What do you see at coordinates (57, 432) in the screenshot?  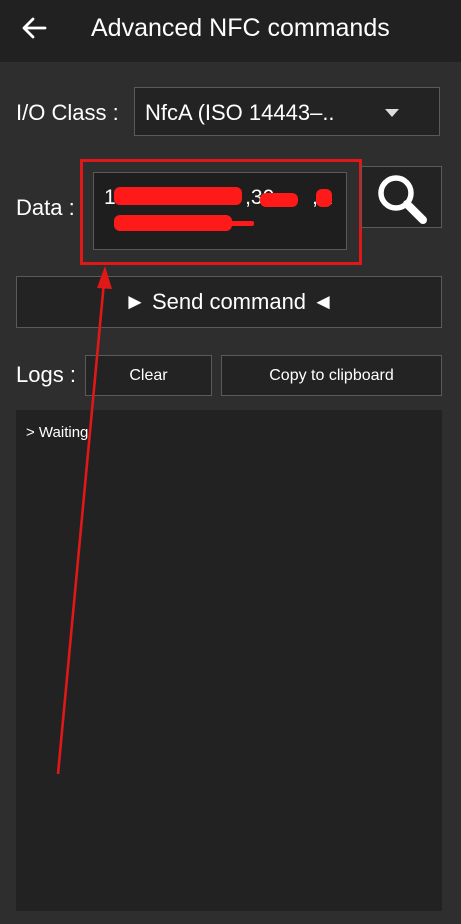 I see `log-line: > Waiting` at bounding box center [57, 432].